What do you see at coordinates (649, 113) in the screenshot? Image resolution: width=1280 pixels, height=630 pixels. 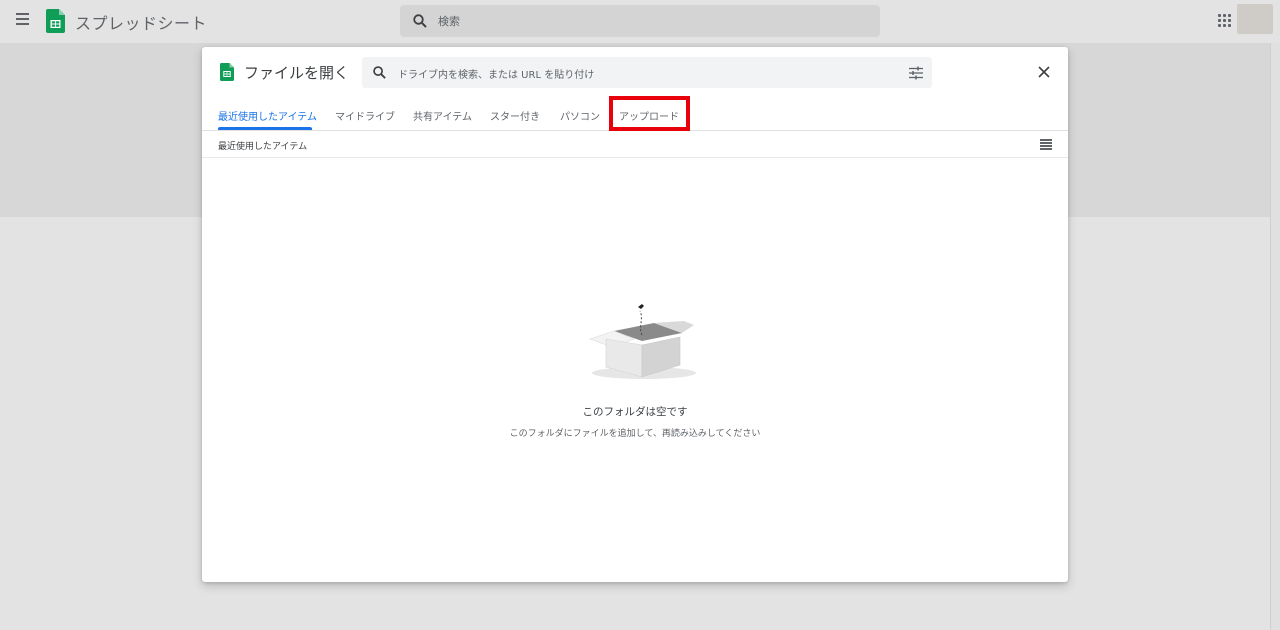 I see `upload-tab-highlight` at bounding box center [649, 113].